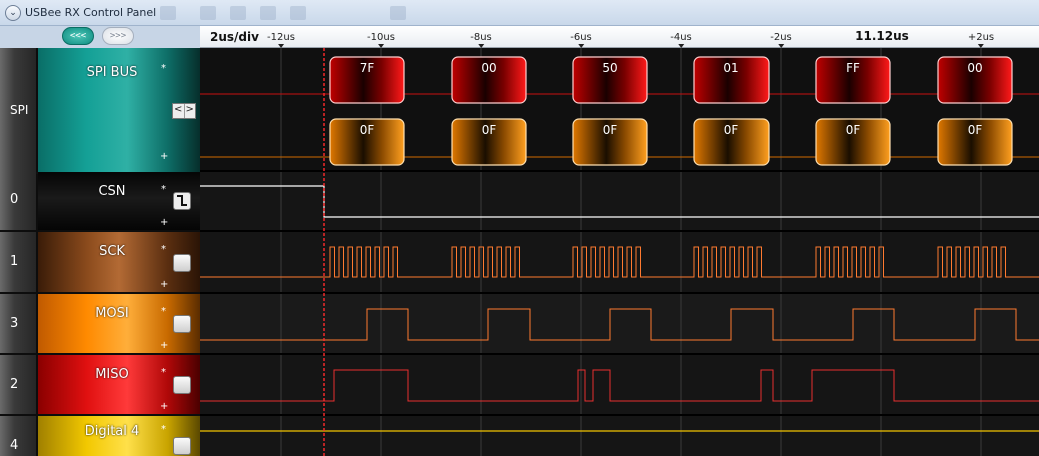  I want to click on svg-text: 01, so click(730, 68).